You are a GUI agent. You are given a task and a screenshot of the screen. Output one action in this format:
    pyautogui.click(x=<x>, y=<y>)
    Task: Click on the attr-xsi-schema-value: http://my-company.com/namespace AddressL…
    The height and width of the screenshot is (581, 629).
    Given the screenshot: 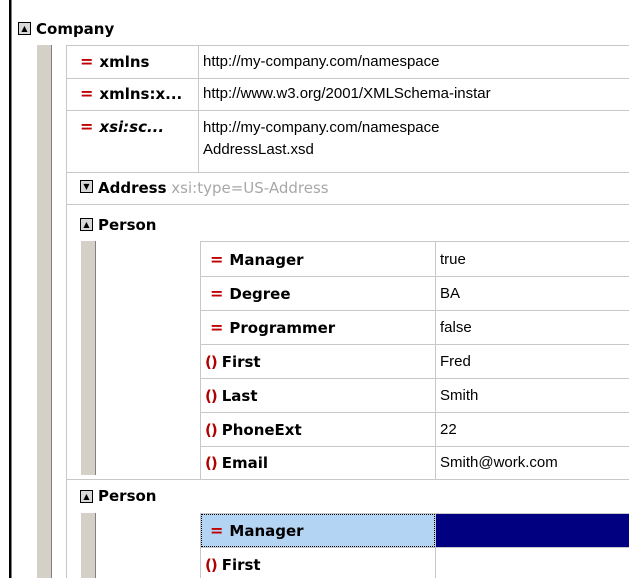 What is the action you would take?
    pyautogui.click(x=416, y=139)
    